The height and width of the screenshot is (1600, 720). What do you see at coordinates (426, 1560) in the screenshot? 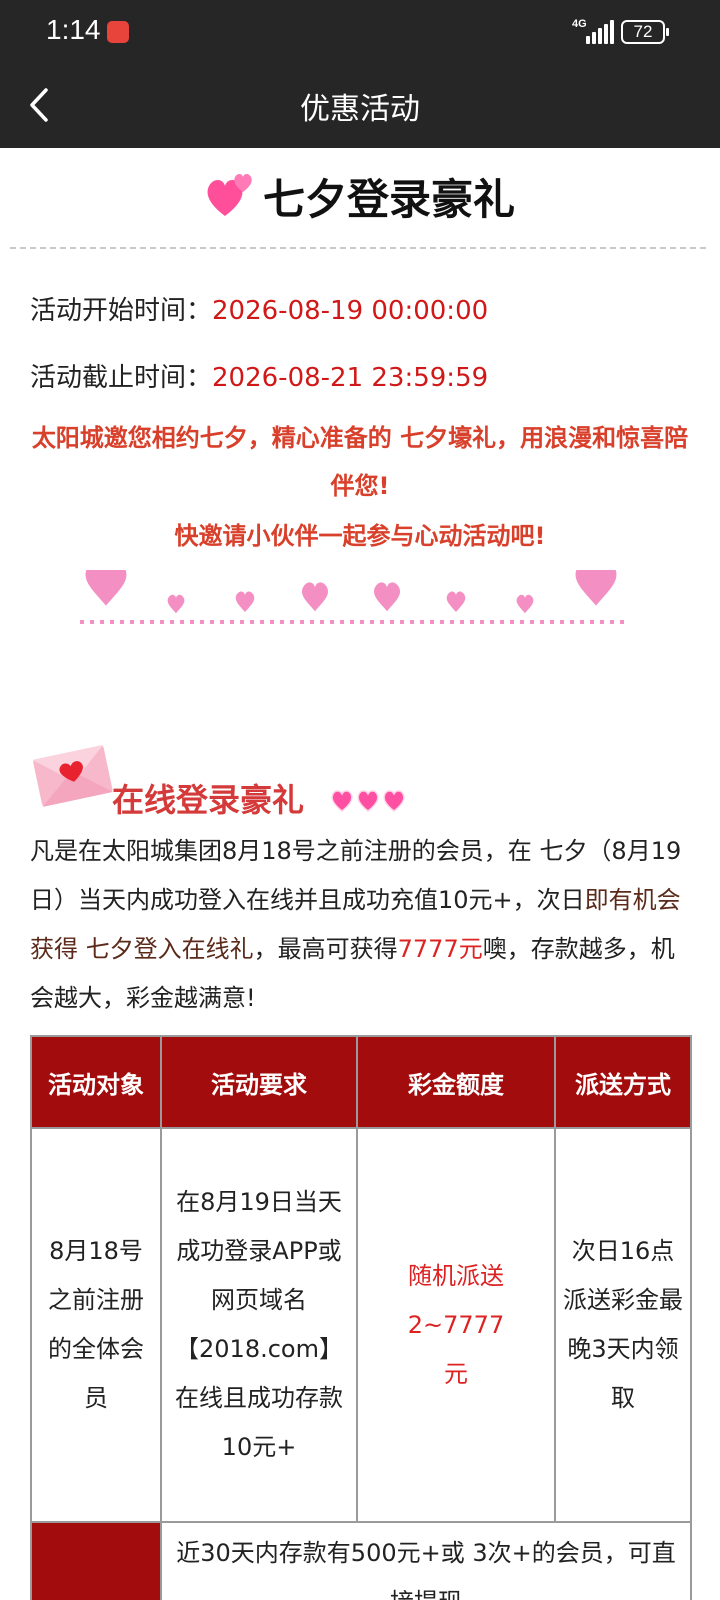
I see `cell-note: 近30天内存款有500元+或 3次+的会员，可直接提现` at bounding box center [426, 1560].